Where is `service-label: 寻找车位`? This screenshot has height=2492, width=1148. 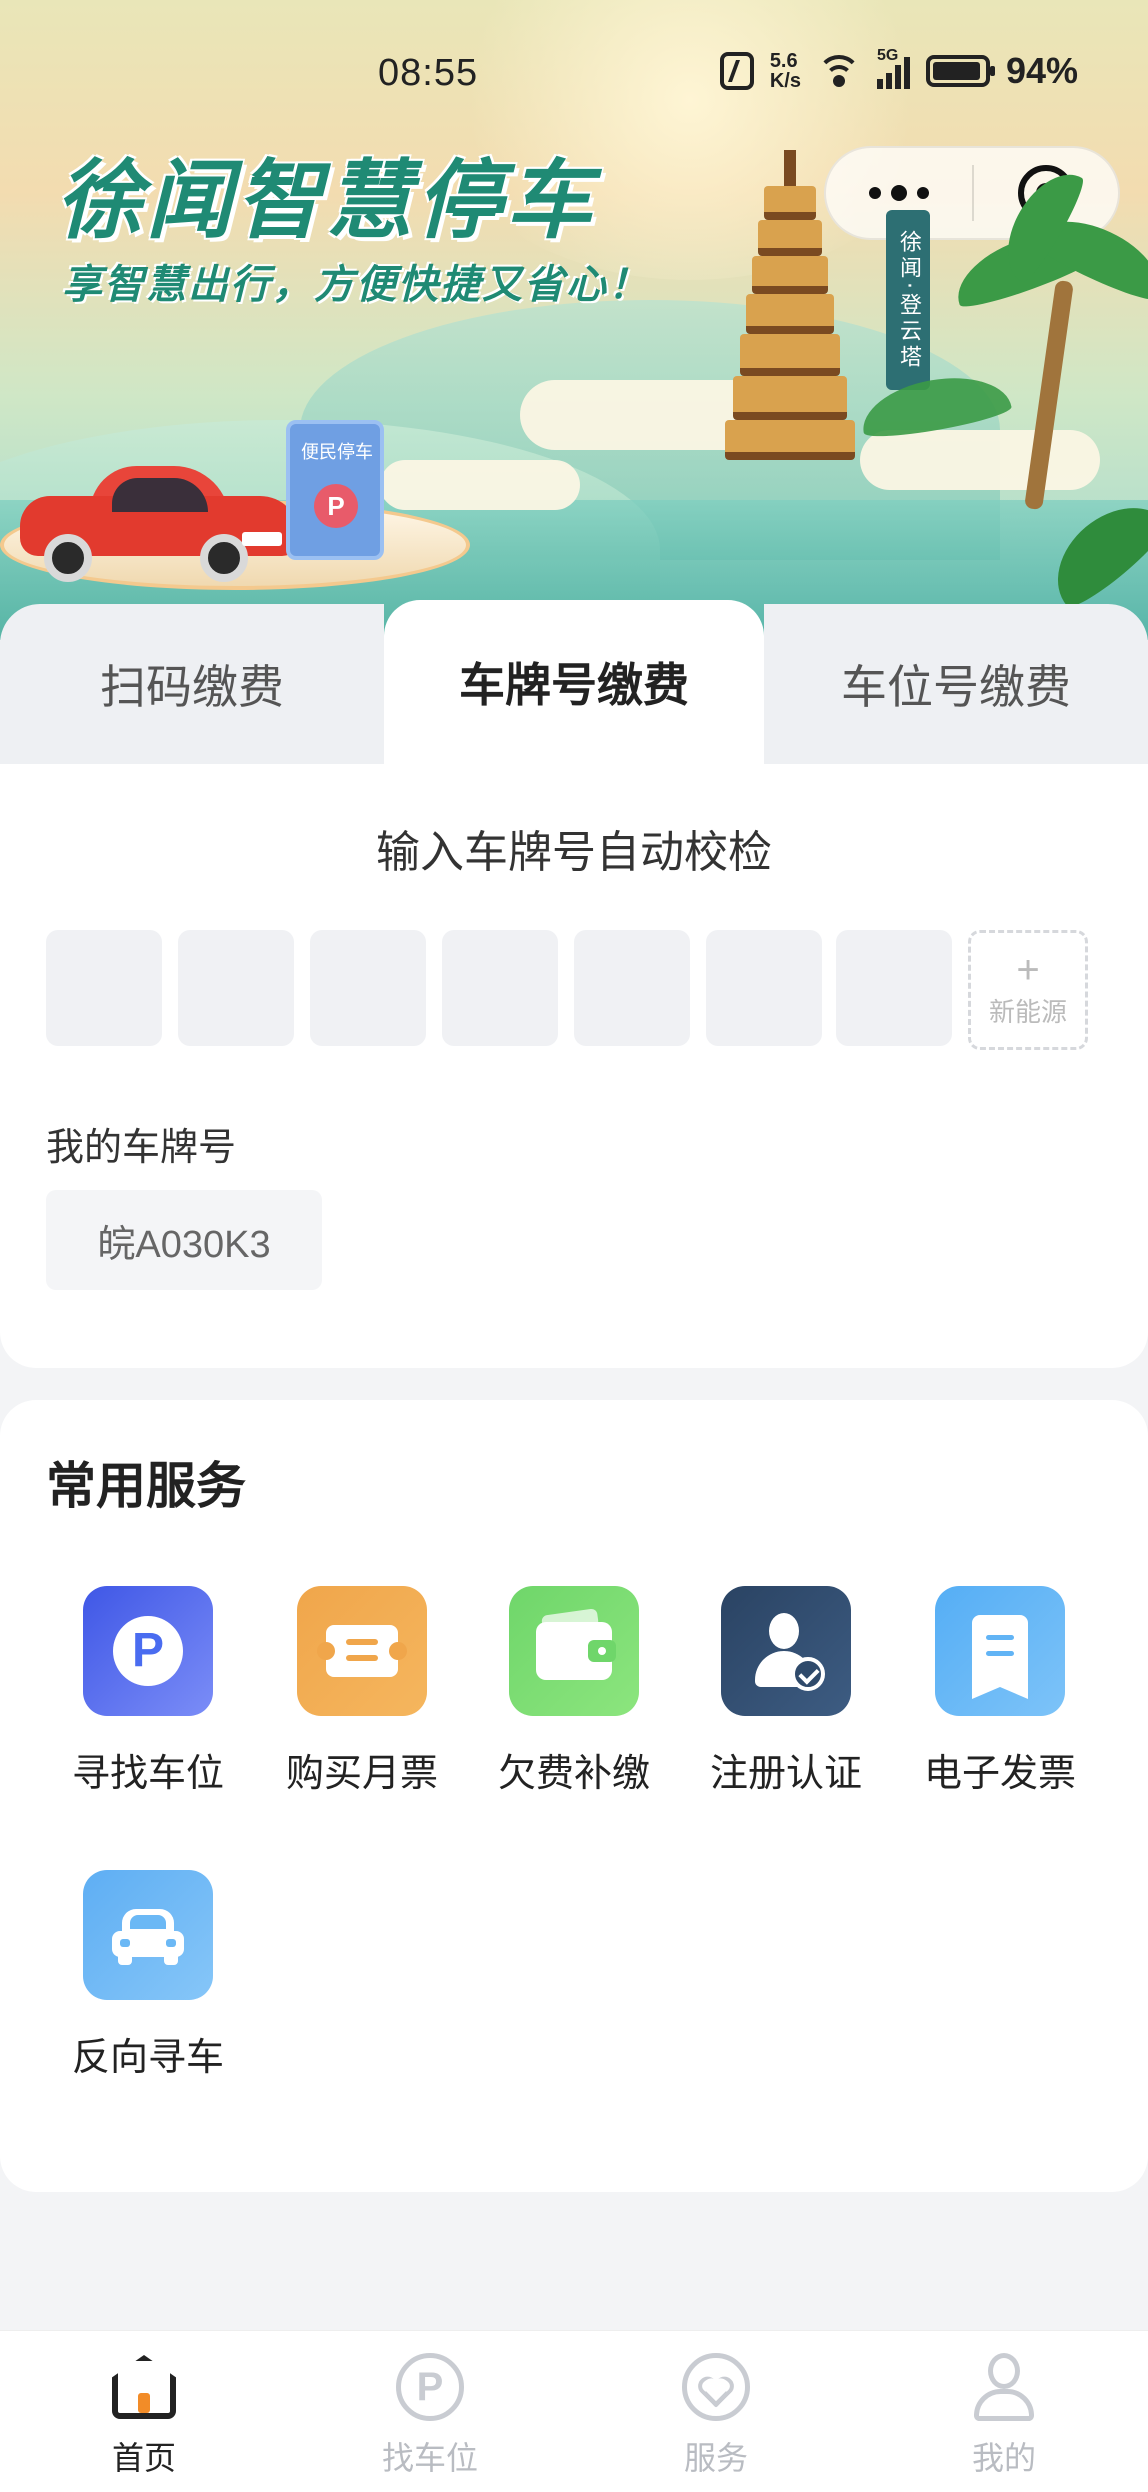 service-label: 寻找车位 is located at coordinates (147, 1773).